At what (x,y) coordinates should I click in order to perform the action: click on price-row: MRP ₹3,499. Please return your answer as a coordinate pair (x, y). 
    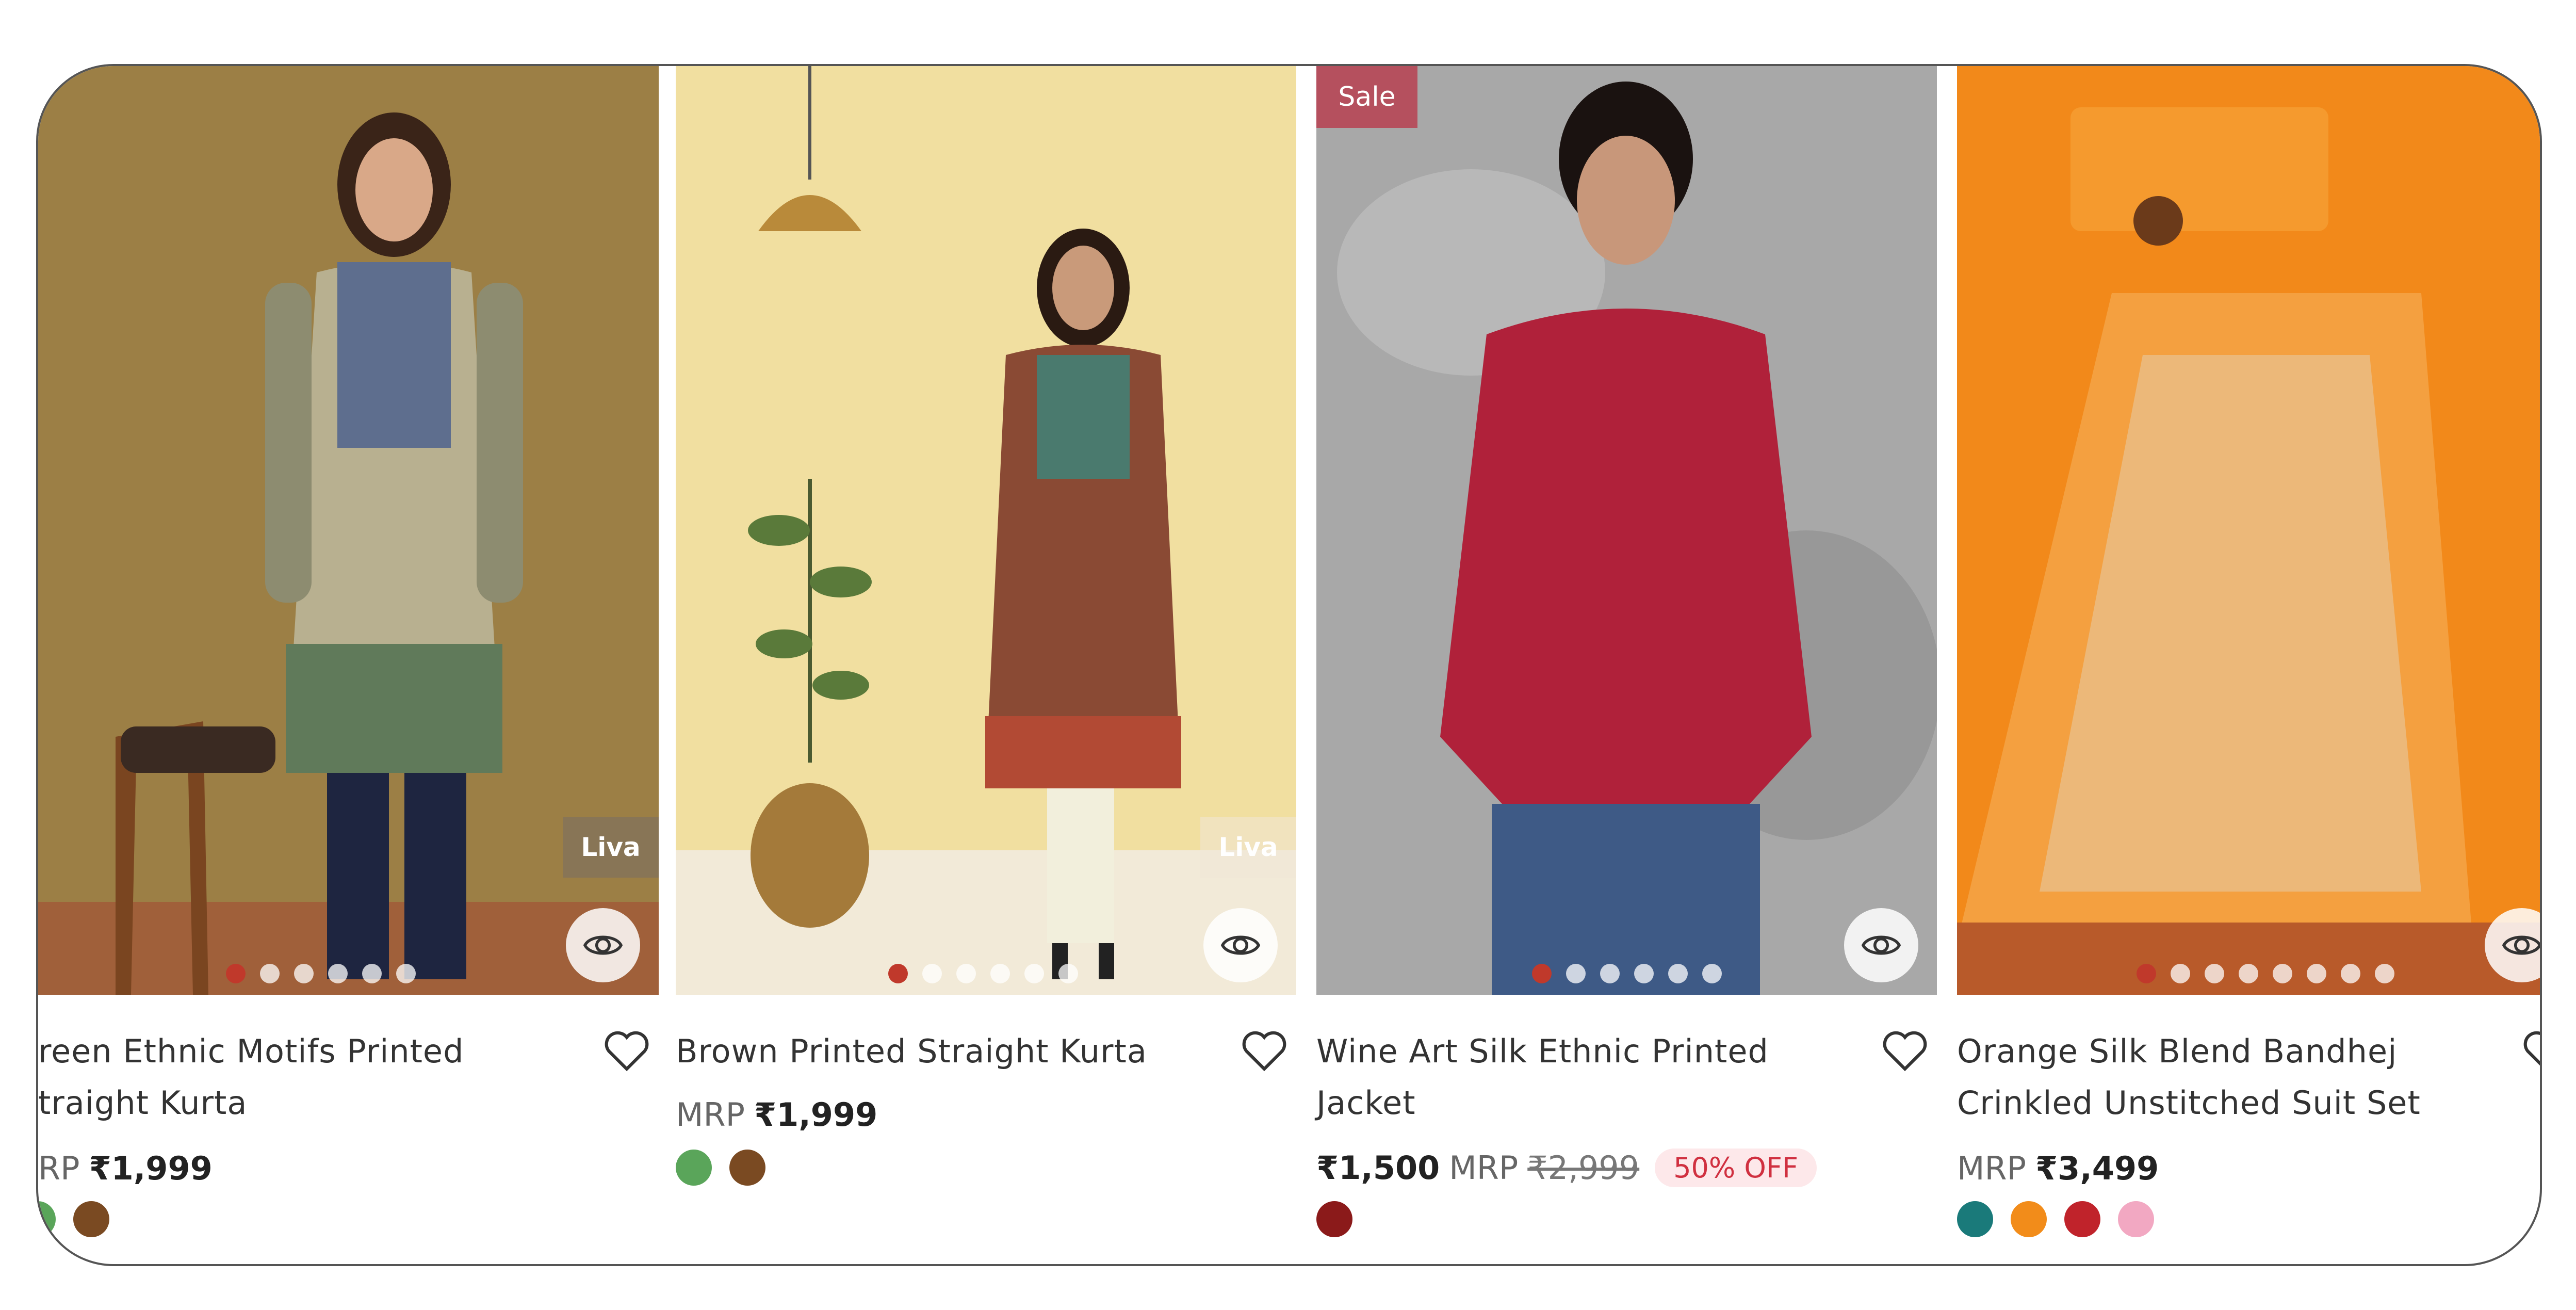
    Looking at the image, I should click on (2058, 1169).